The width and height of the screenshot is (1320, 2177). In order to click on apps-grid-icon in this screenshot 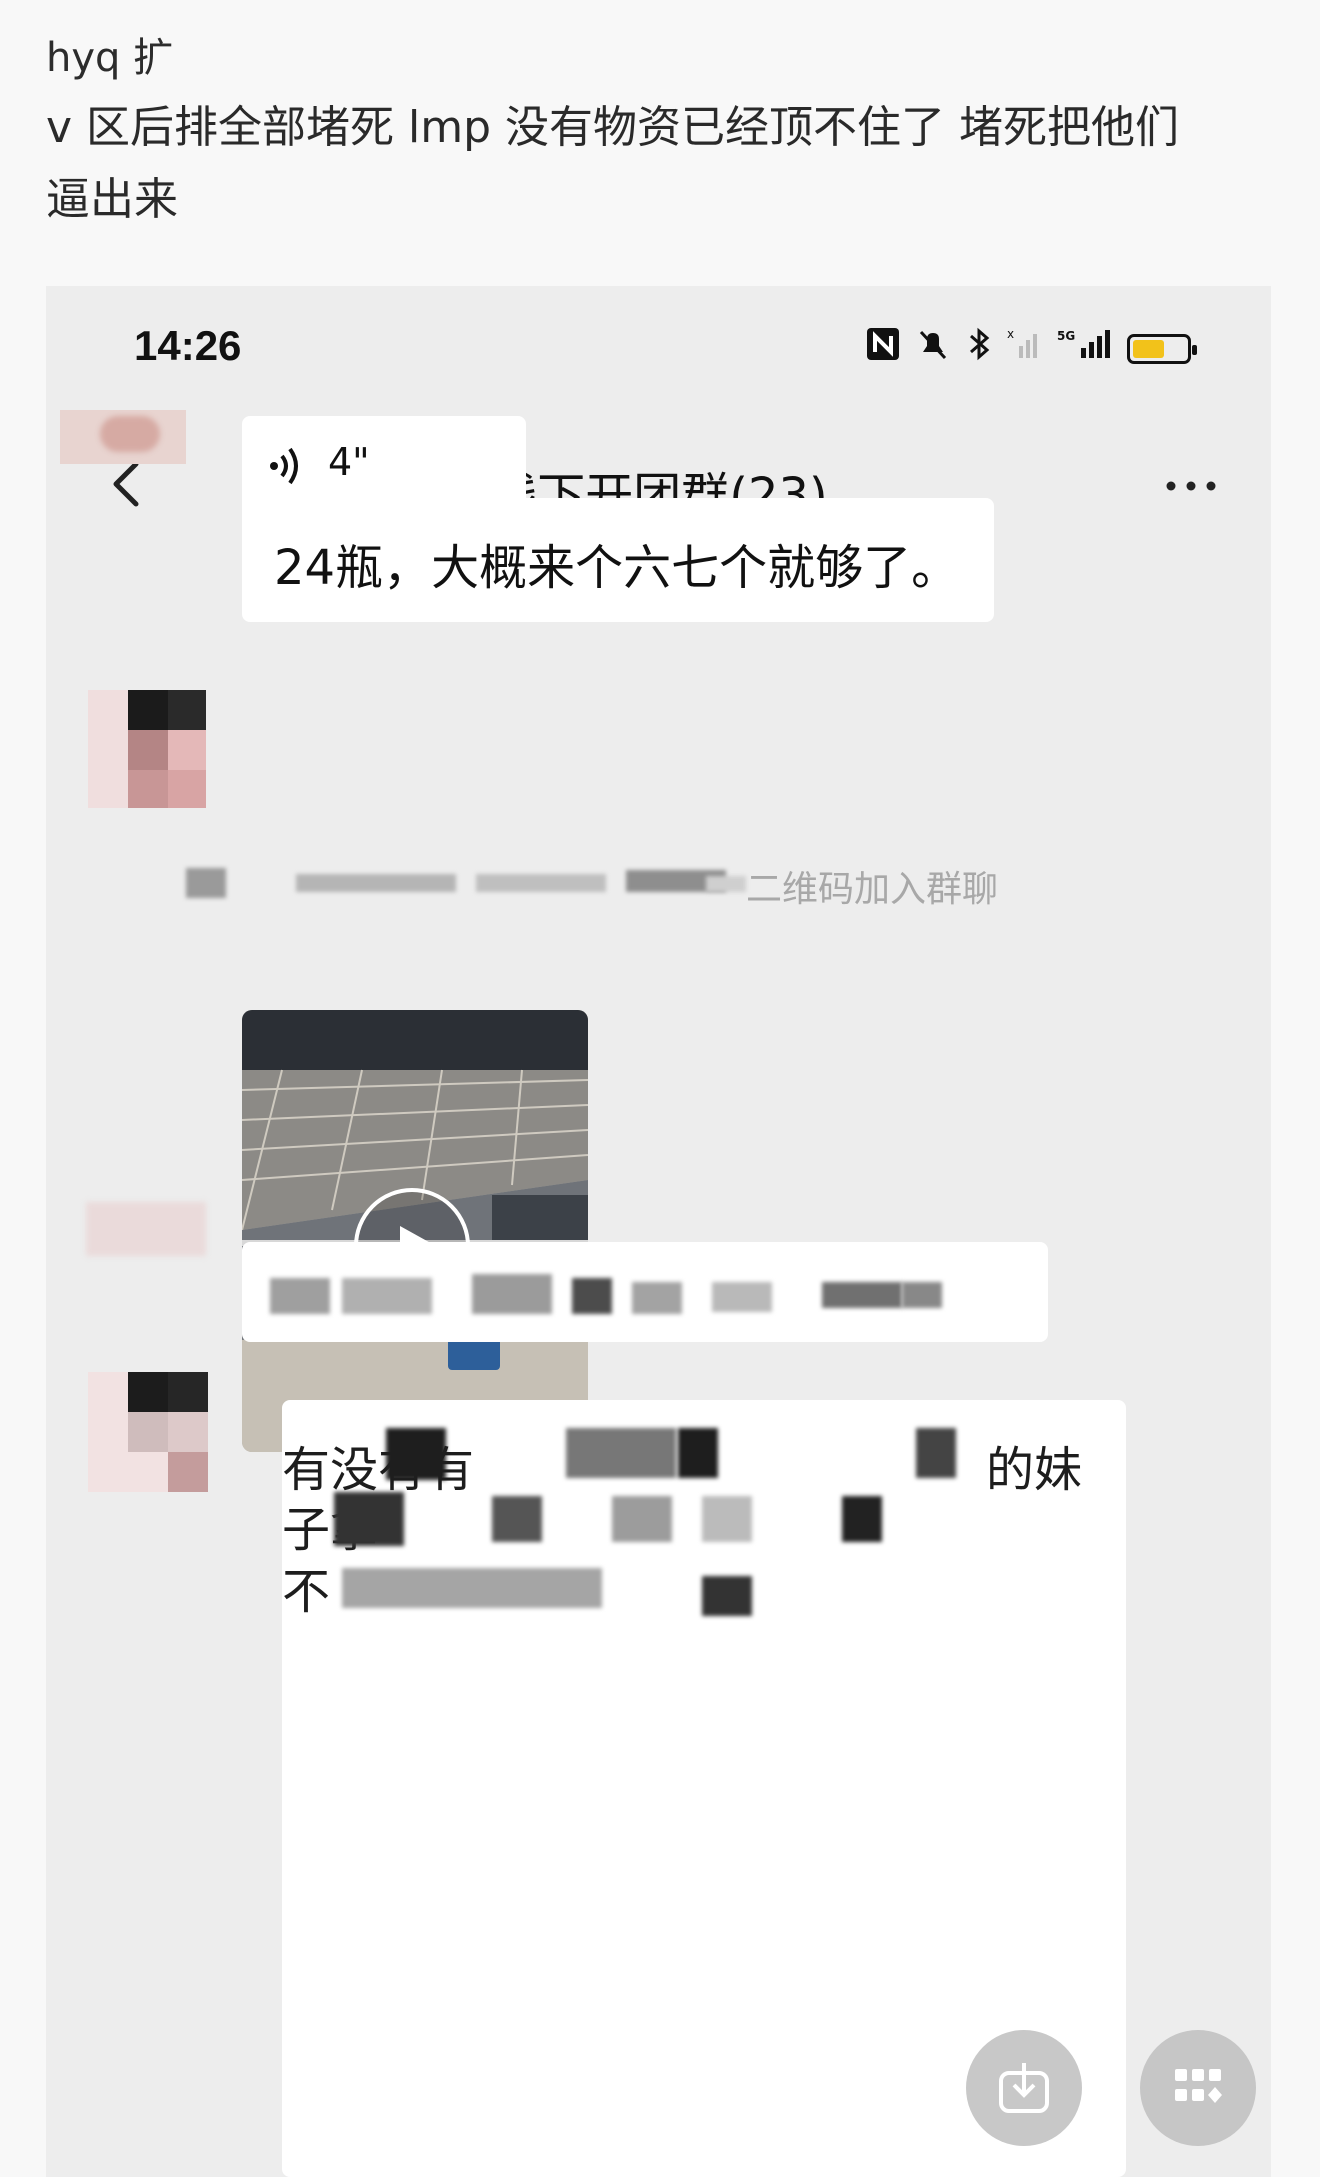, I will do `click(1198, 2086)`.